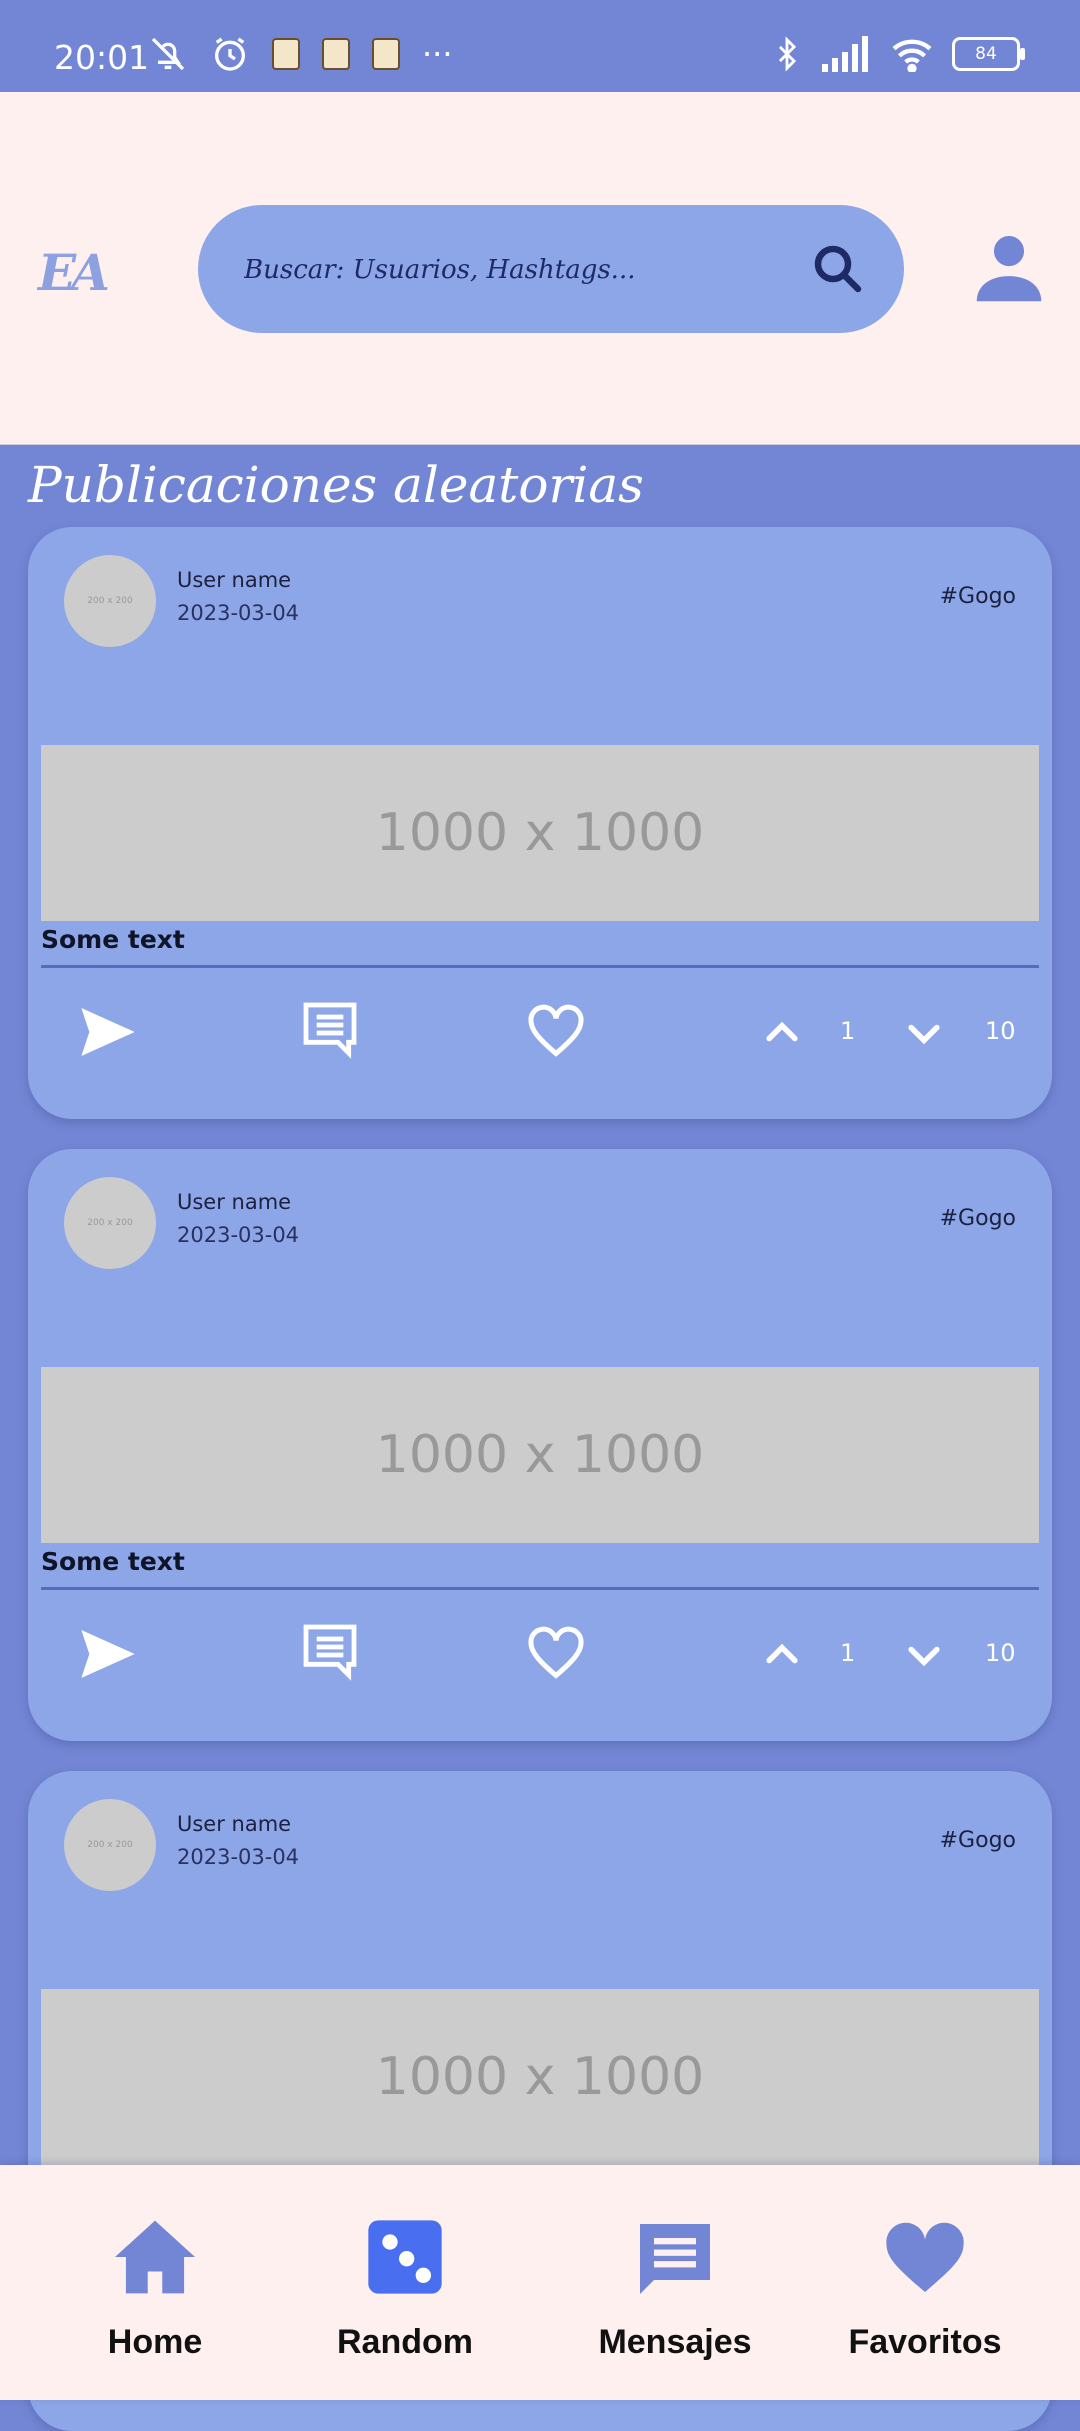  Describe the element at coordinates (912, 55) in the screenshot. I see `wifi-icon` at that location.